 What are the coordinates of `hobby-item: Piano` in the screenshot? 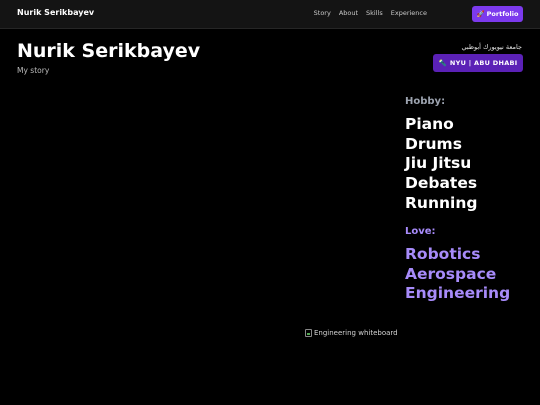 It's located at (429, 124).